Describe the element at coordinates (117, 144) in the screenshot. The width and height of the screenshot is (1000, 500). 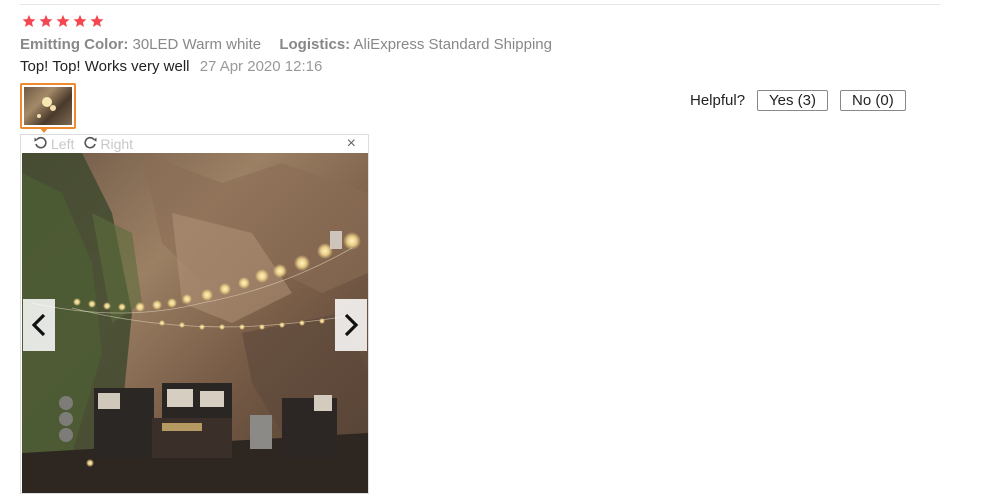
I see `rotate-right-label: Right` at that location.